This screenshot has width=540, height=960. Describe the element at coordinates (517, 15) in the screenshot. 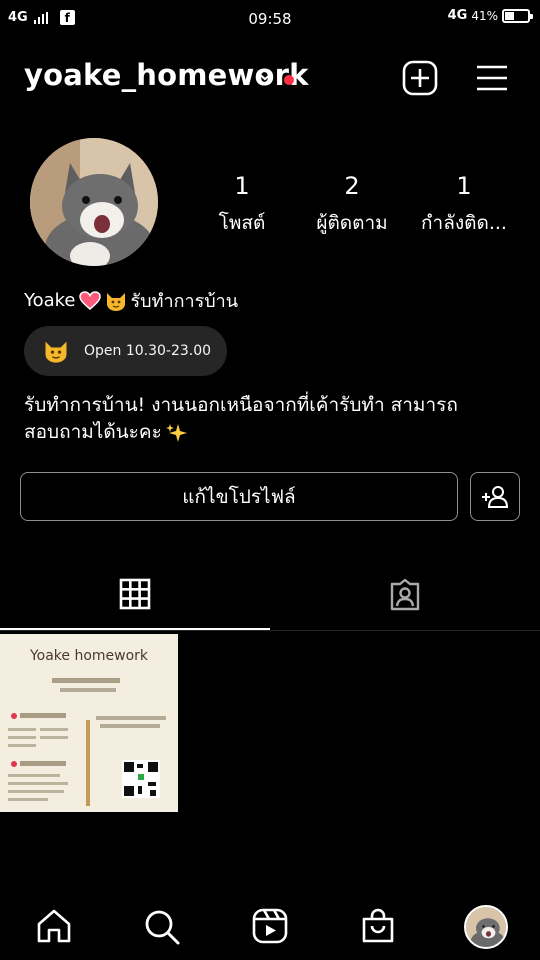

I see `battery-icon` at that location.